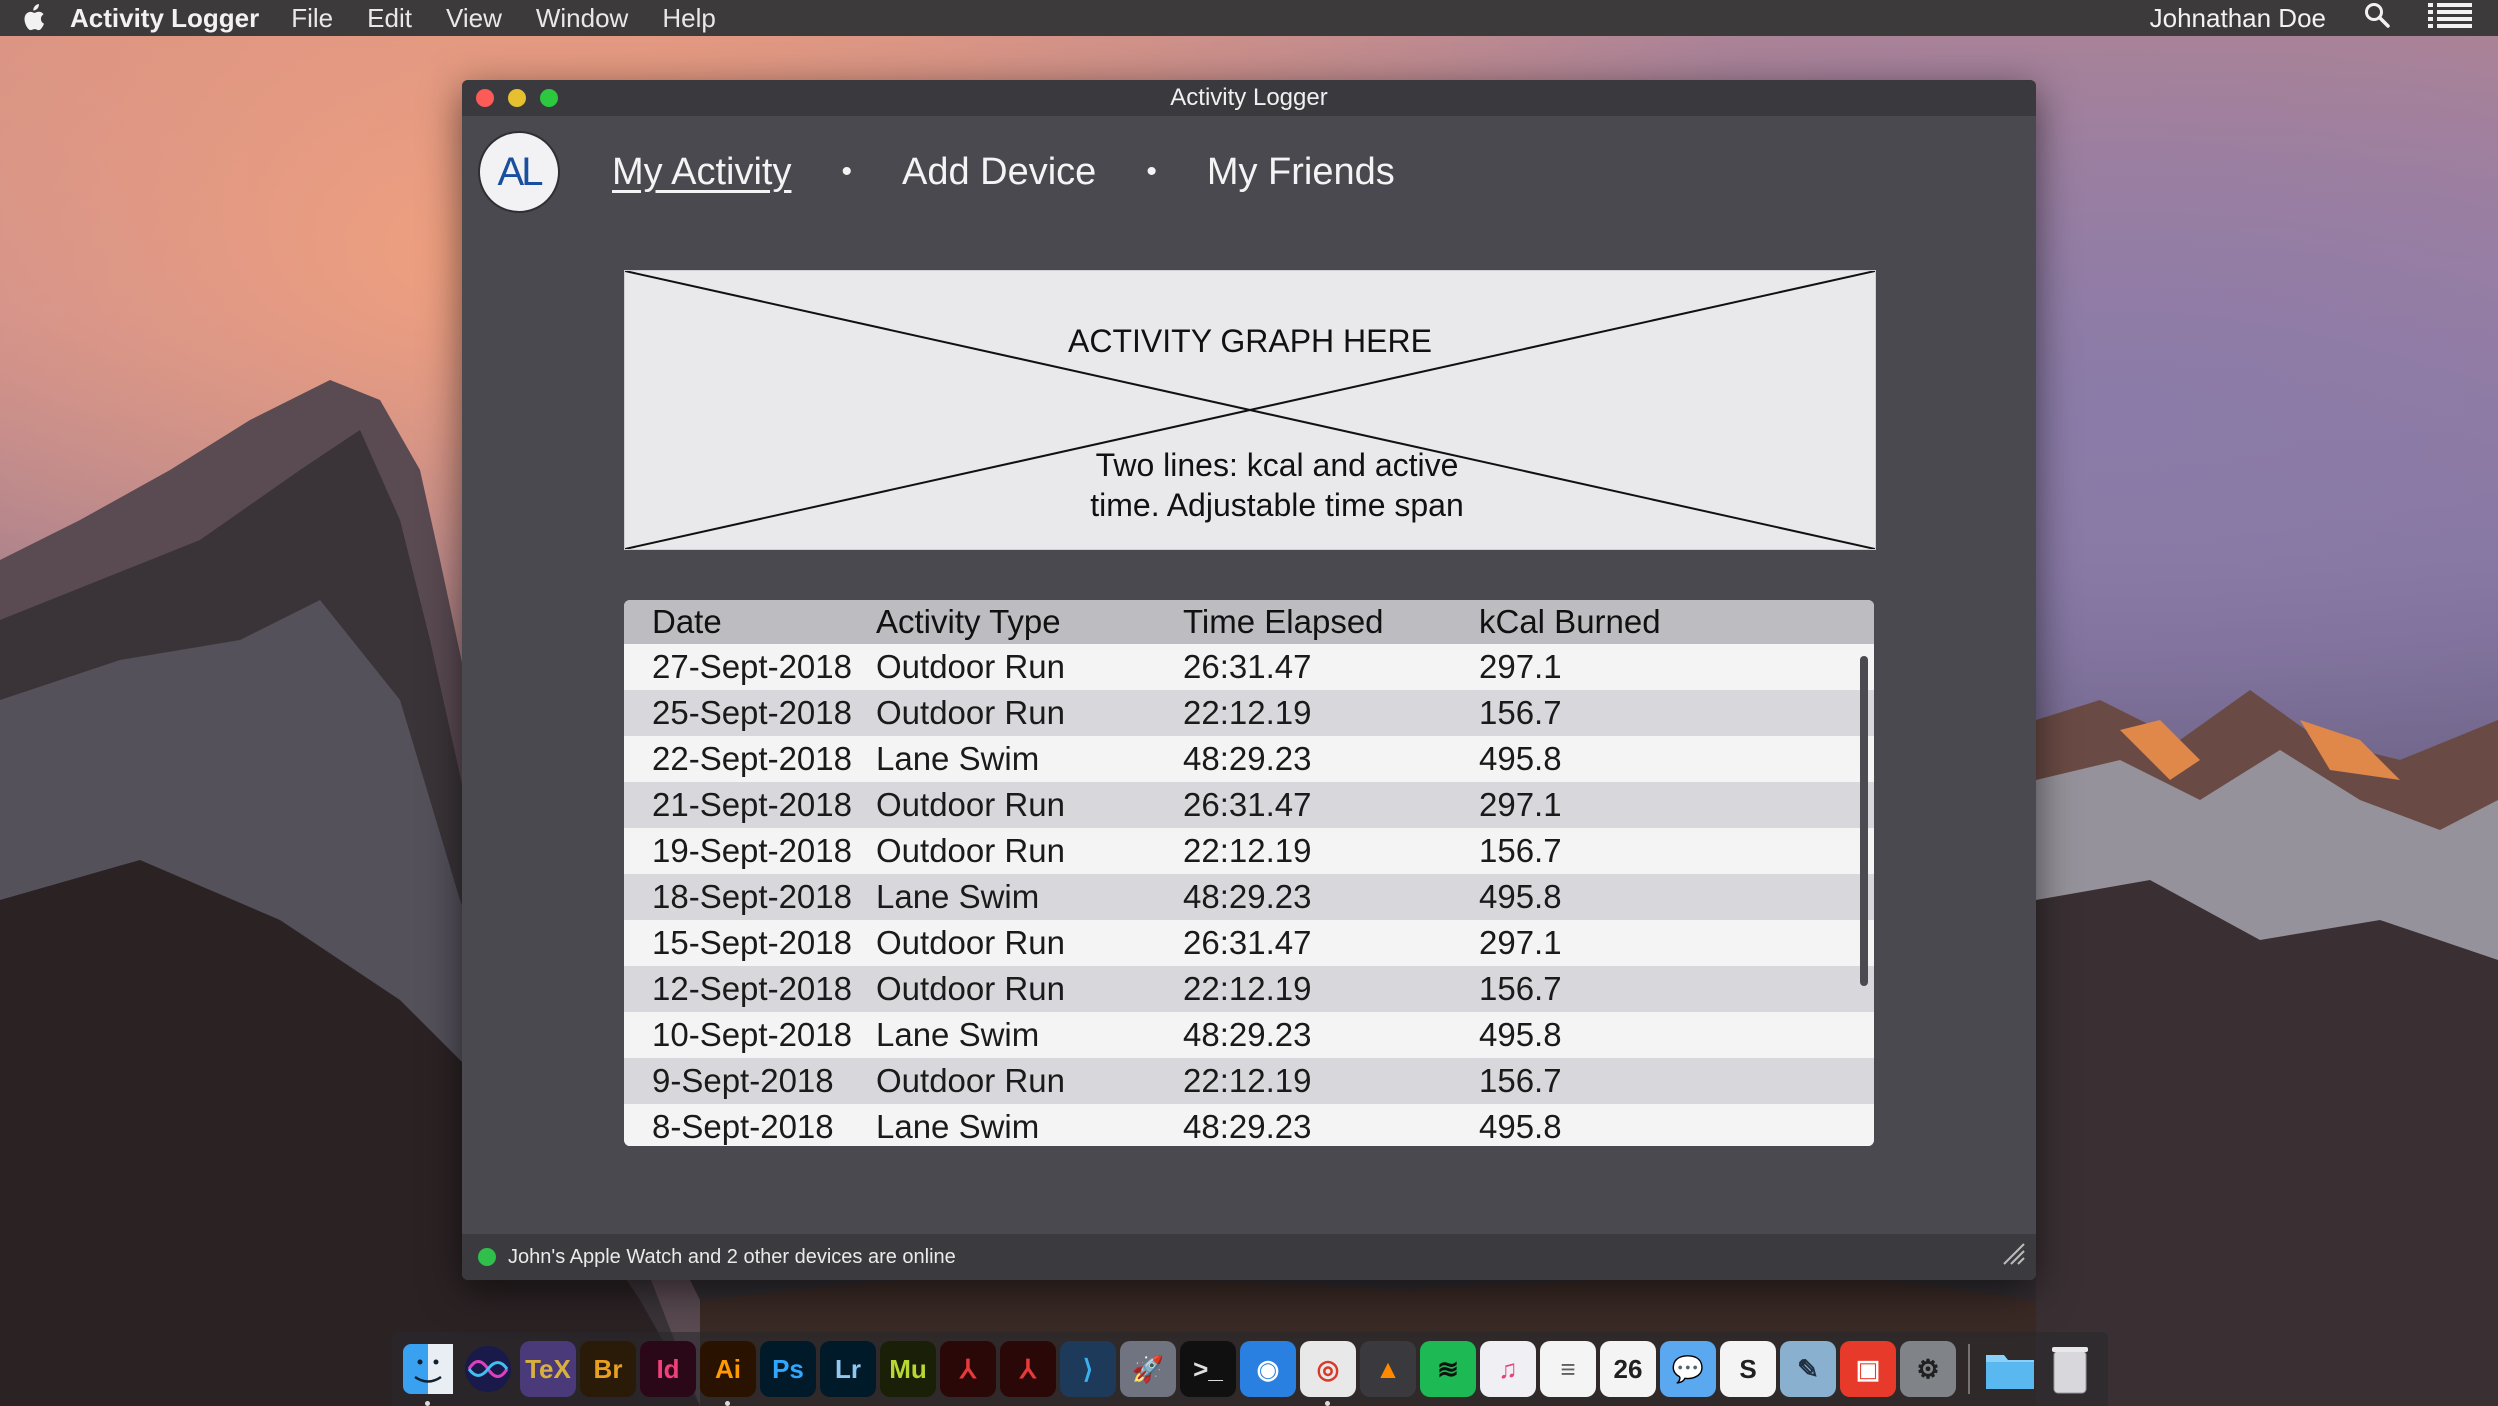 The width and height of the screenshot is (2498, 1406). What do you see at coordinates (1520, 804) in the screenshot?
I see `cell-kcal-burned: 297.1` at bounding box center [1520, 804].